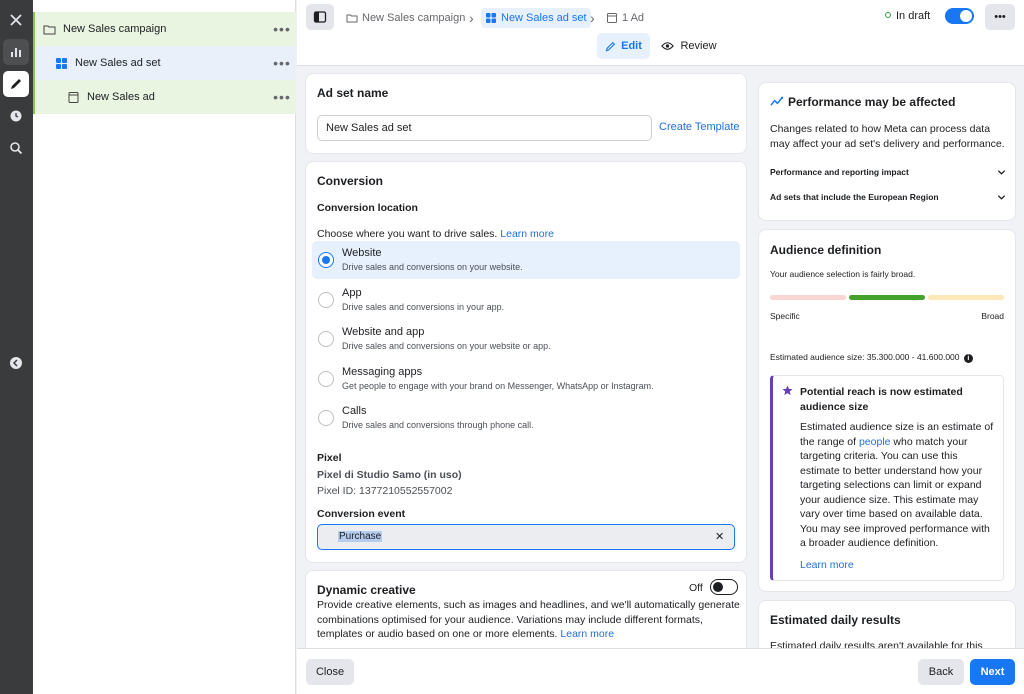 The height and width of the screenshot is (694, 1024). I want to click on star-icon, so click(787, 390).